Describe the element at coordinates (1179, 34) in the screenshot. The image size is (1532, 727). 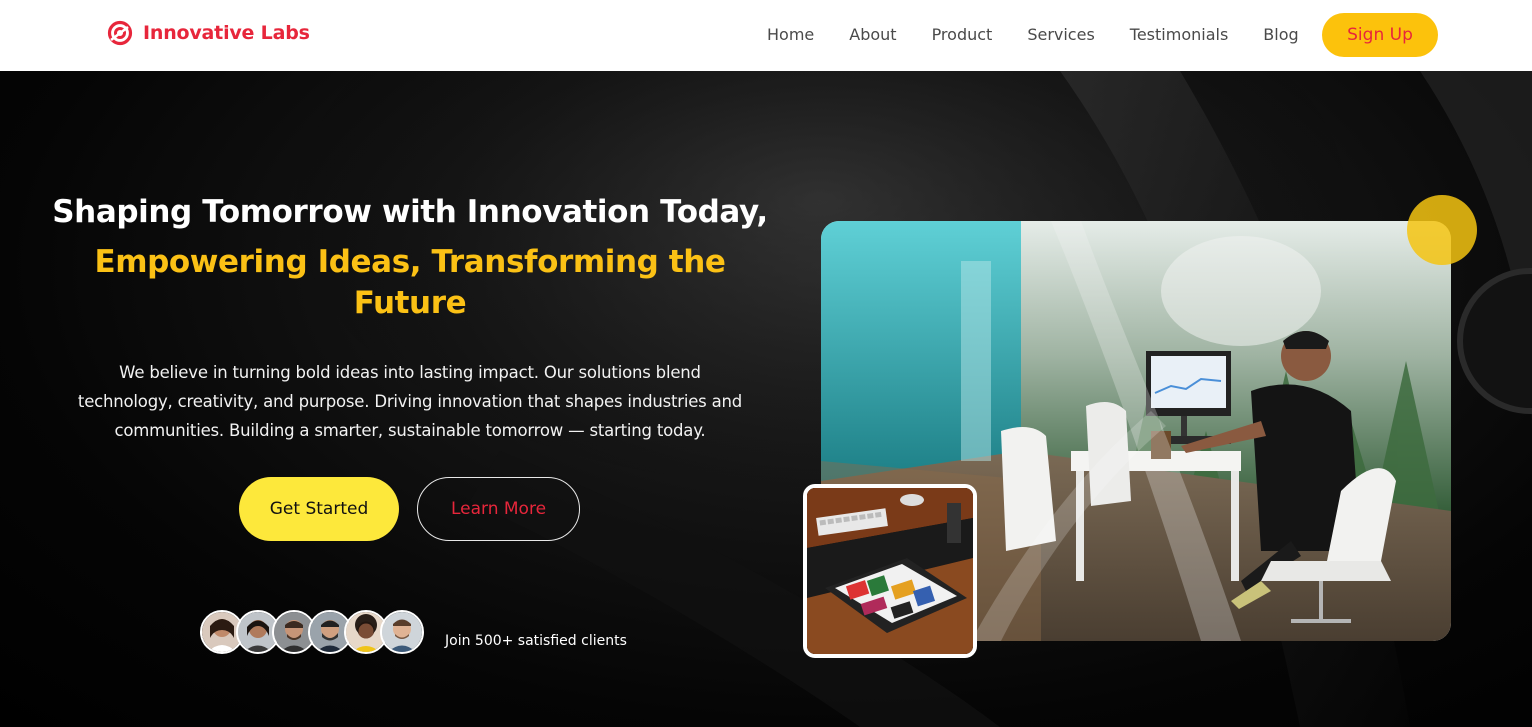
I see `nav-link-testimonials: Testimonials` at that location.